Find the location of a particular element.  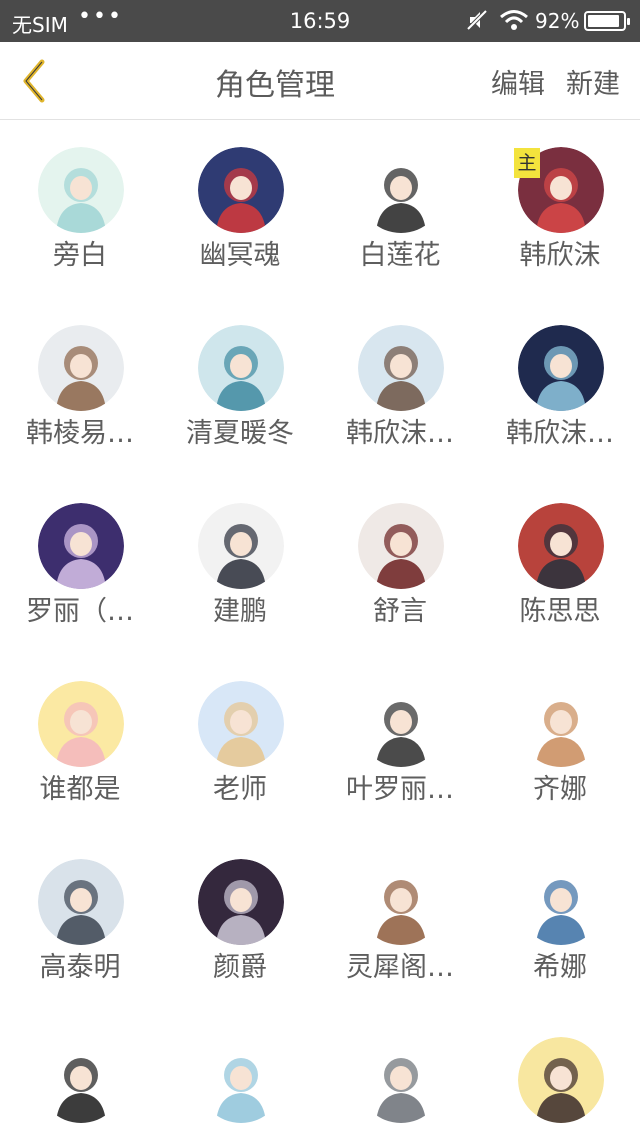

role-item: 颜爵 is located at coordinates (240, 922).